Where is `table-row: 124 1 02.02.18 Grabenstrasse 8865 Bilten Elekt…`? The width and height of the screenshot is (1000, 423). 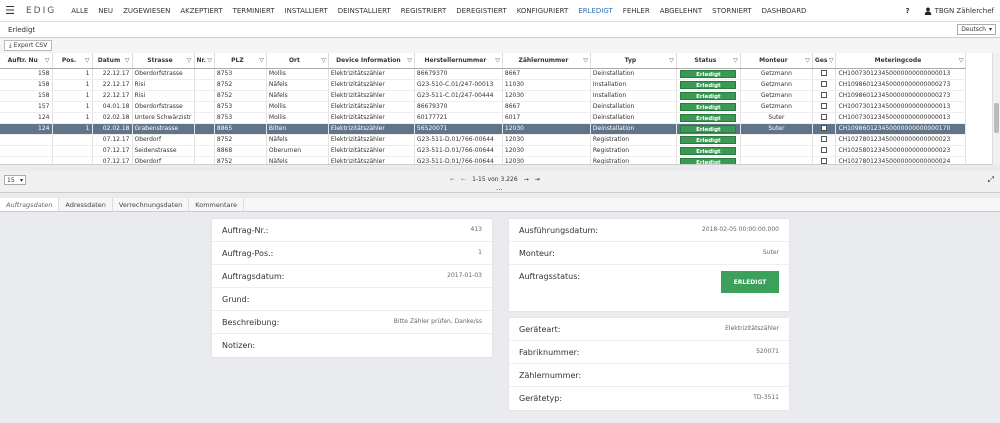
table-row: 124 1 02.02.18 Grabenstrasse 8865 Bilten Elekt… is located at coordinates (483, 129).